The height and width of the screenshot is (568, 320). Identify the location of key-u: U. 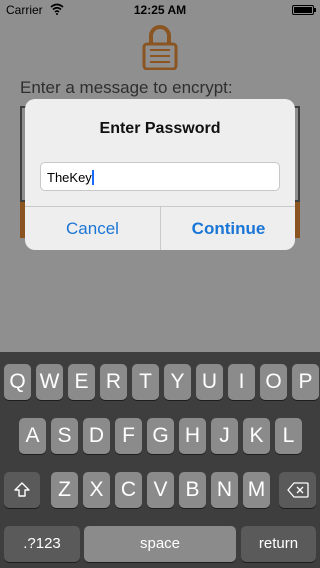
(209, 382).